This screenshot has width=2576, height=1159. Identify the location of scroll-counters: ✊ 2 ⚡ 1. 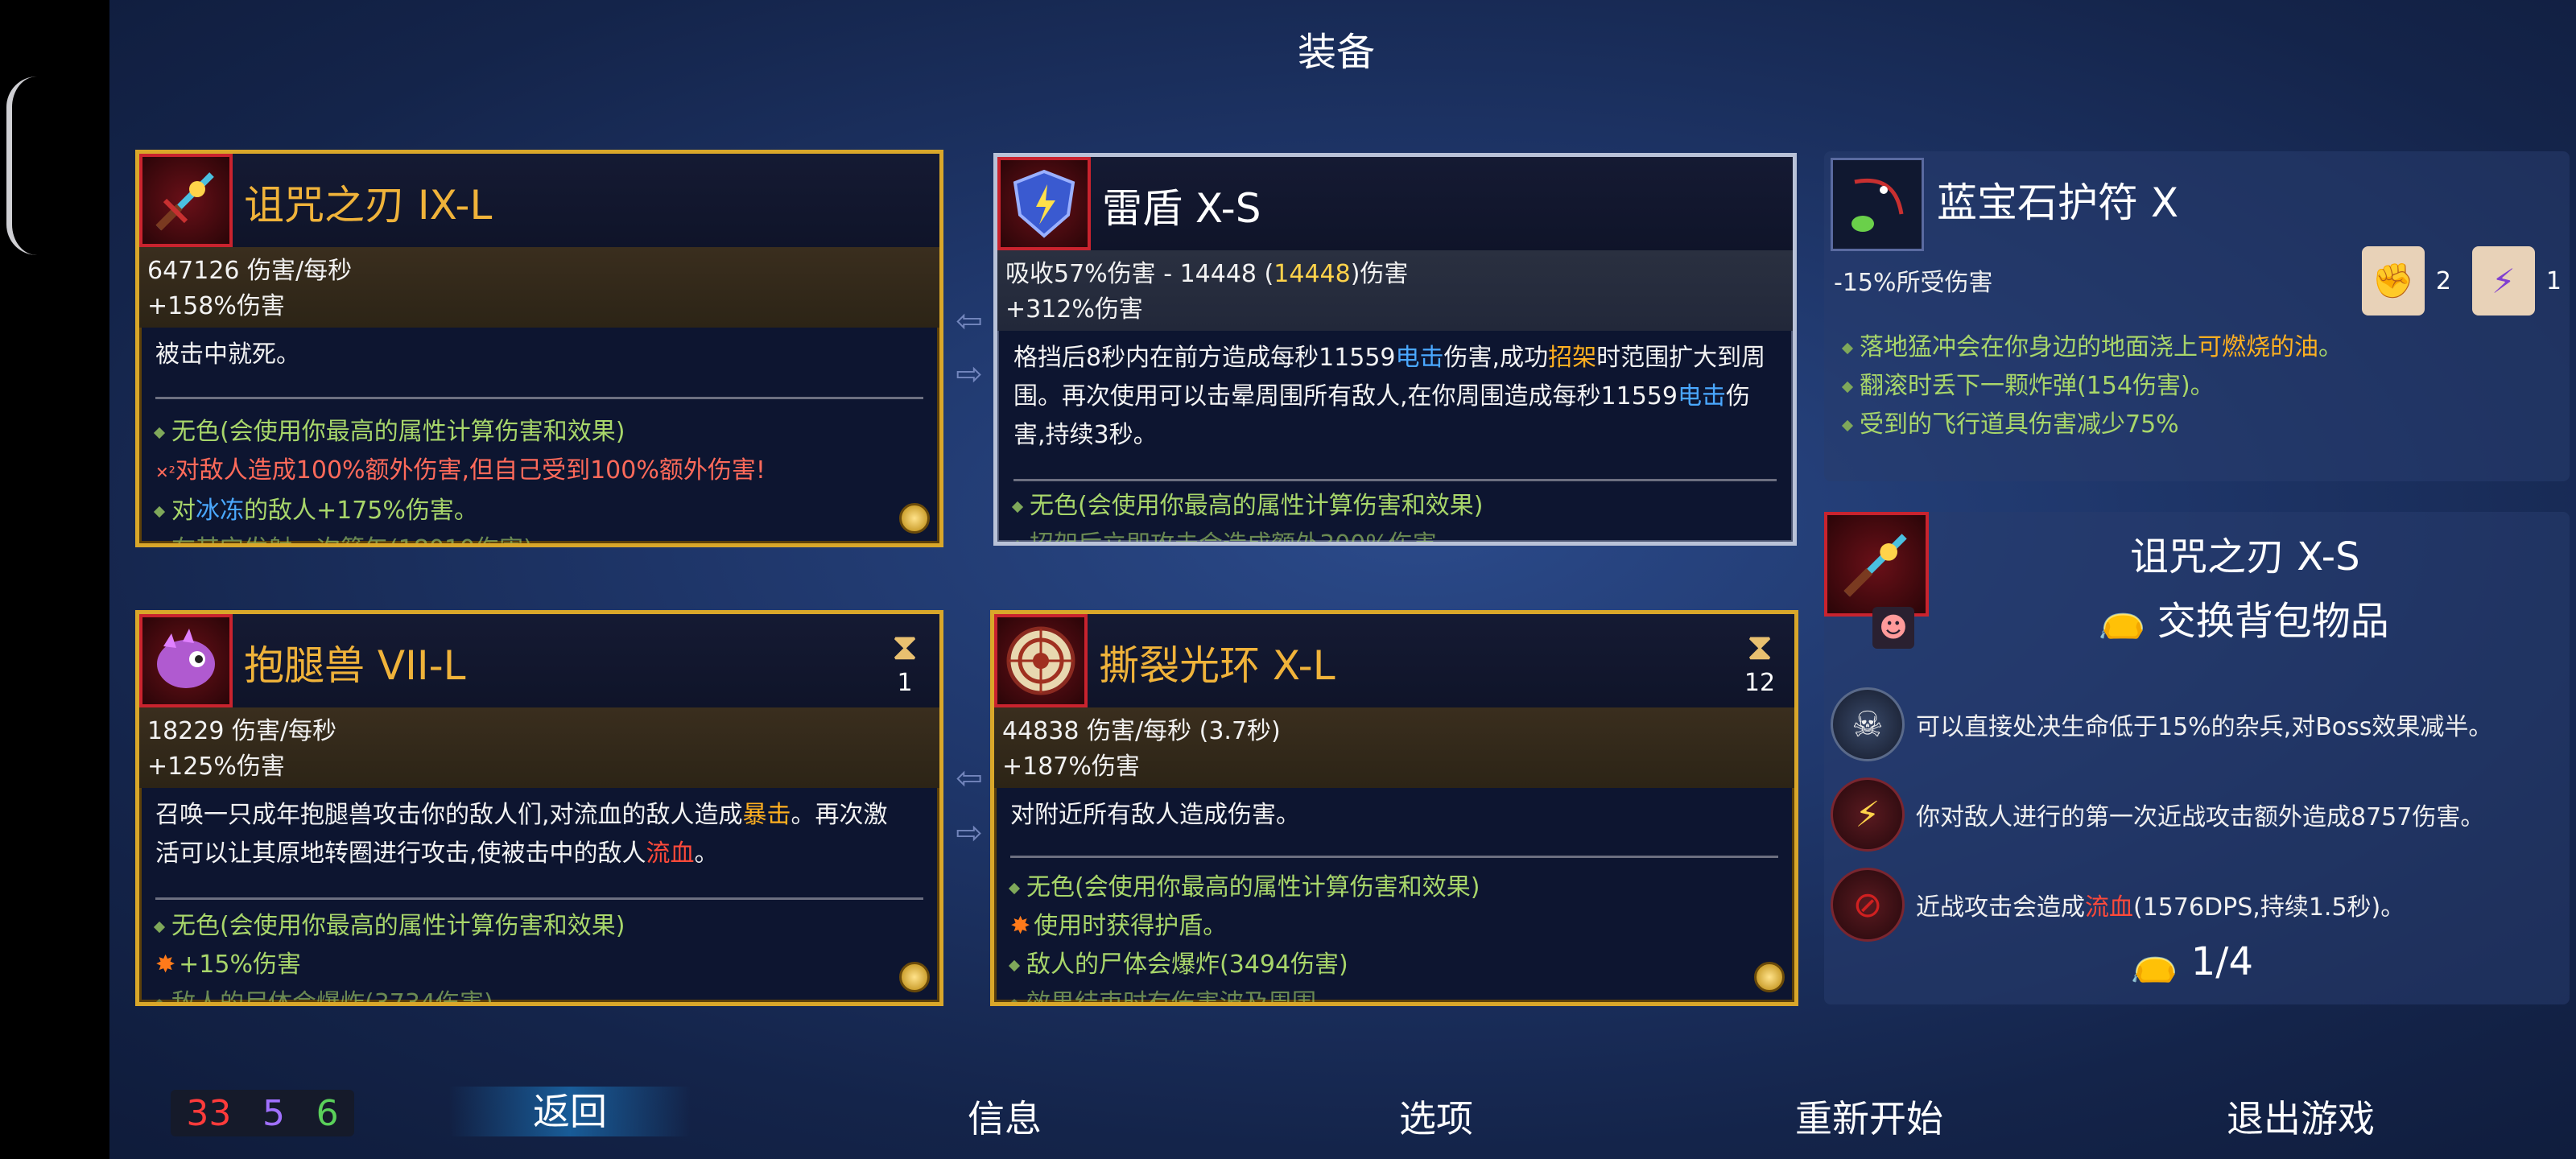
(2461, 281).